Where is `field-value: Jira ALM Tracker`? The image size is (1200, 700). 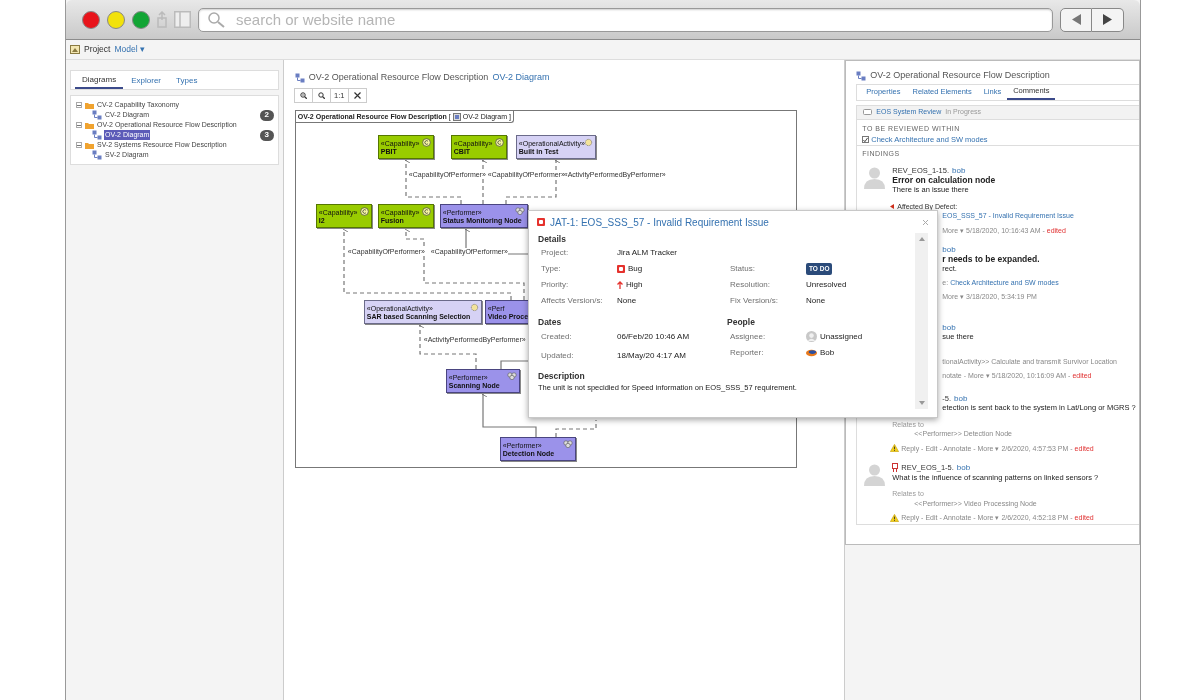
field-value: Jira ALM Tracker is located at coordinates (647, 252).